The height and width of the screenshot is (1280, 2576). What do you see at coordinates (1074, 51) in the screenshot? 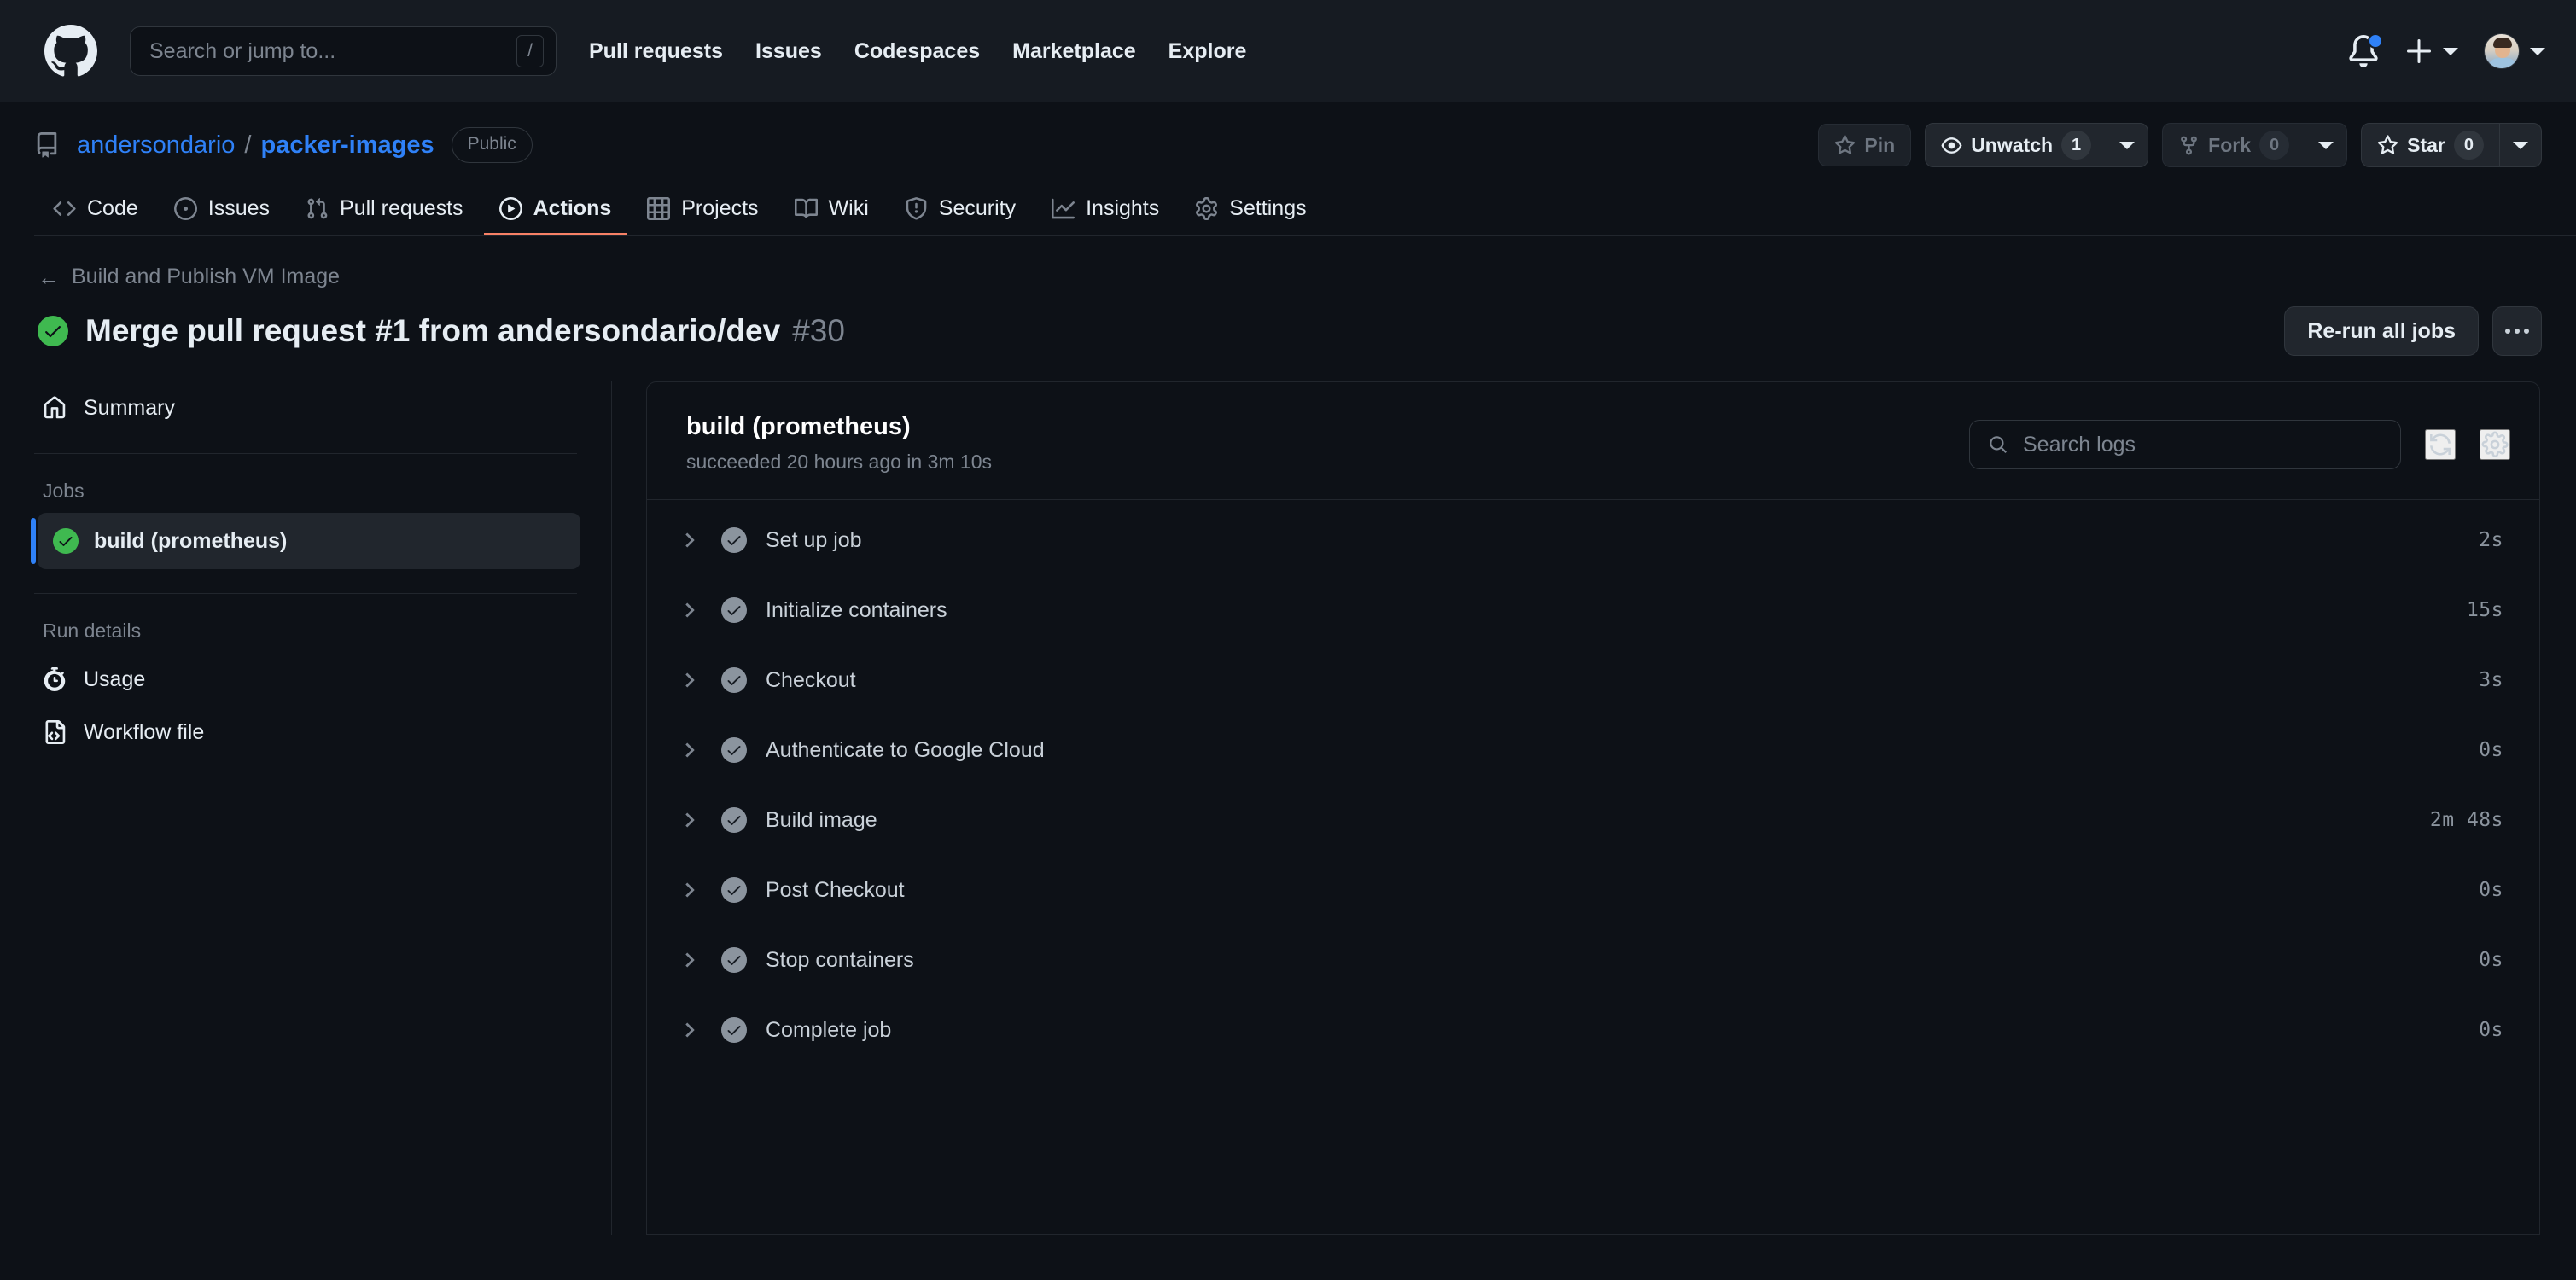
I see `global-nav-marketplace: Marketplace` at bounding box center [1074, 51].